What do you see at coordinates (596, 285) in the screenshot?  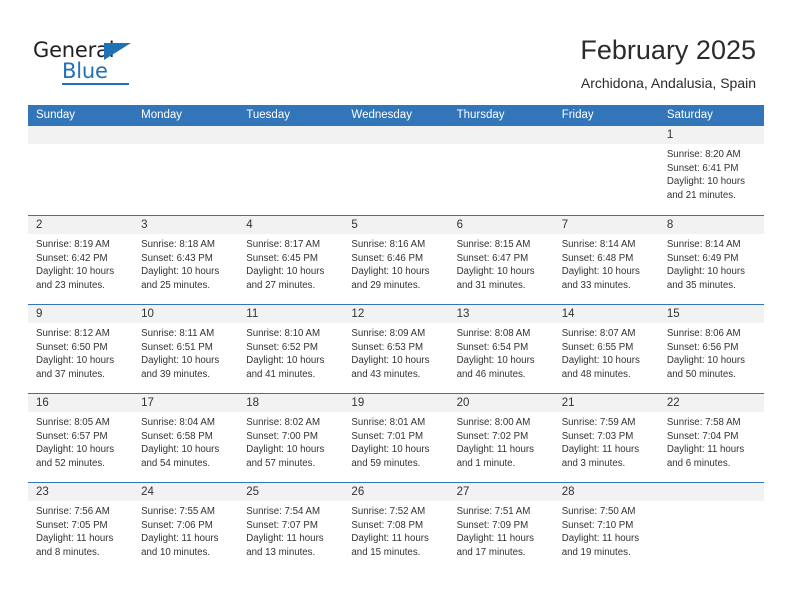 I see `daylight-text-line2: and 33 minutes.` at bounding box center [596, 285].